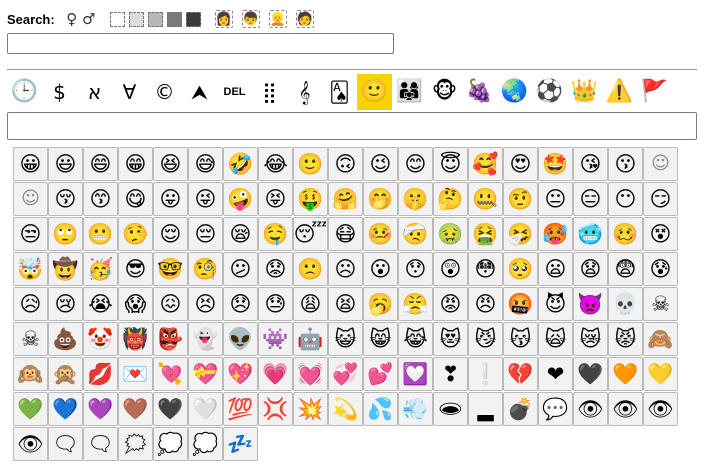 This screenshot has height=469, width=704. What do you see at coordinates (100, 234) in the screenshot?
I see `emoji-button: 😬` at bounding box center [100, 234].